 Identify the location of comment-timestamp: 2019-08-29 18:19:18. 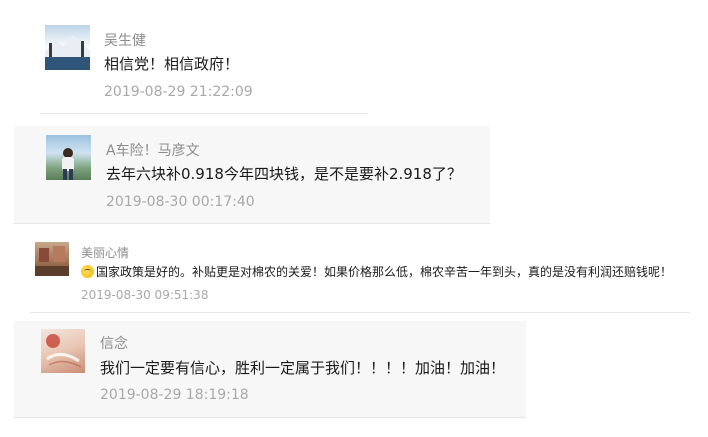
(174, 395).